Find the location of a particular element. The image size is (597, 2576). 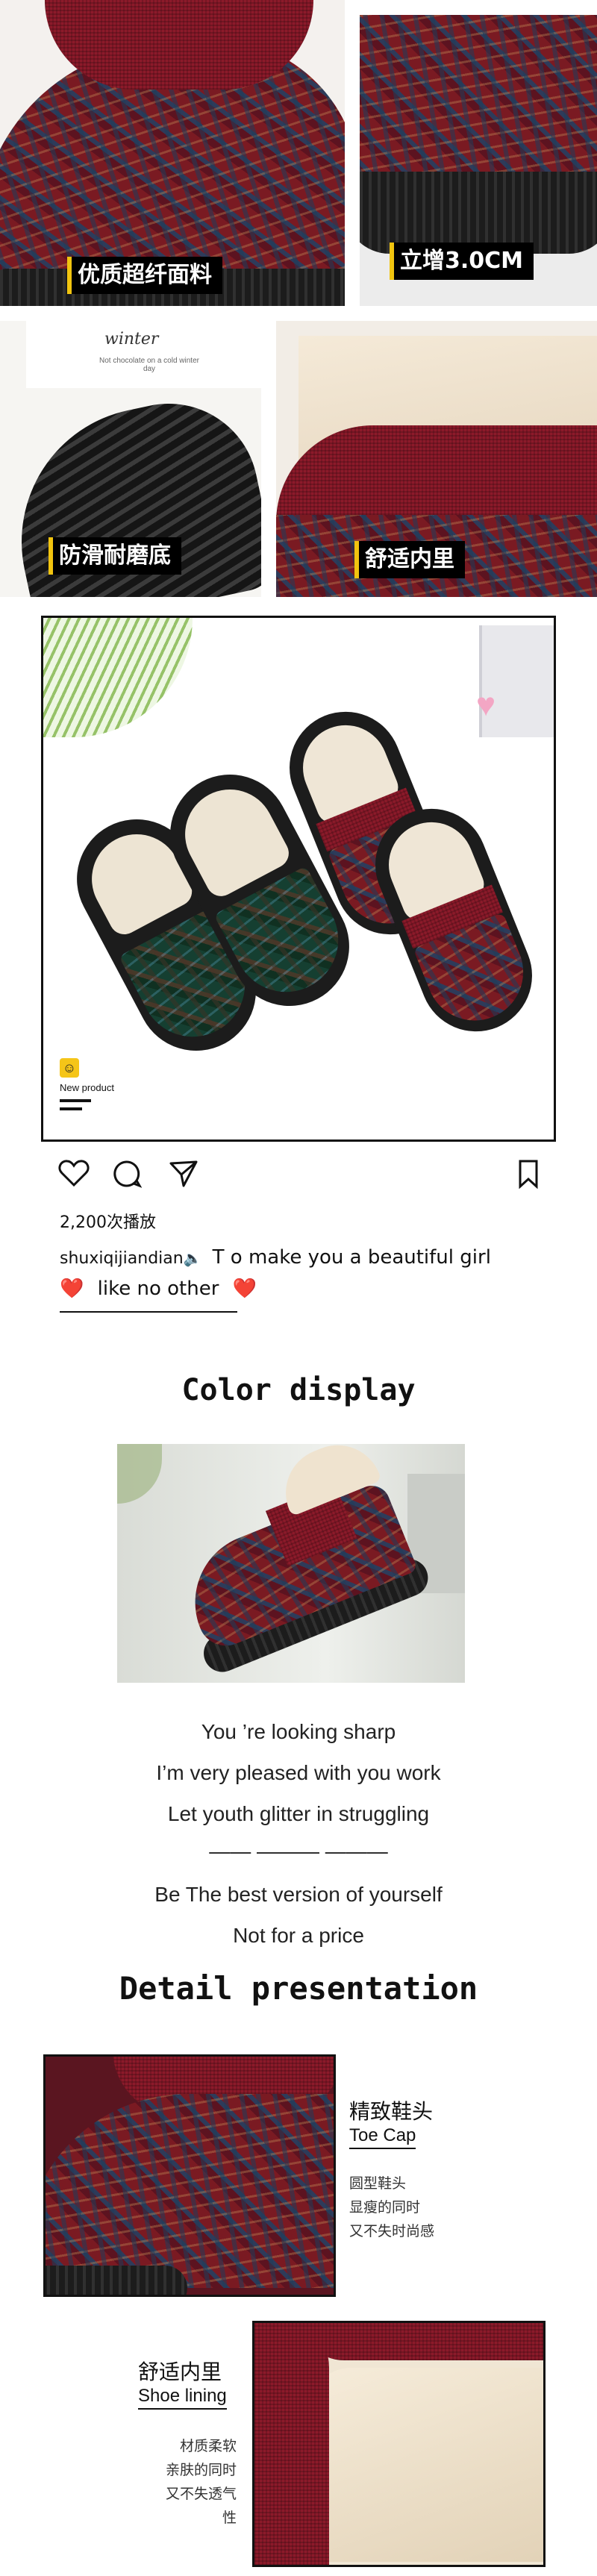

shoe-lining-photo is located at coordinates (399, 2444).